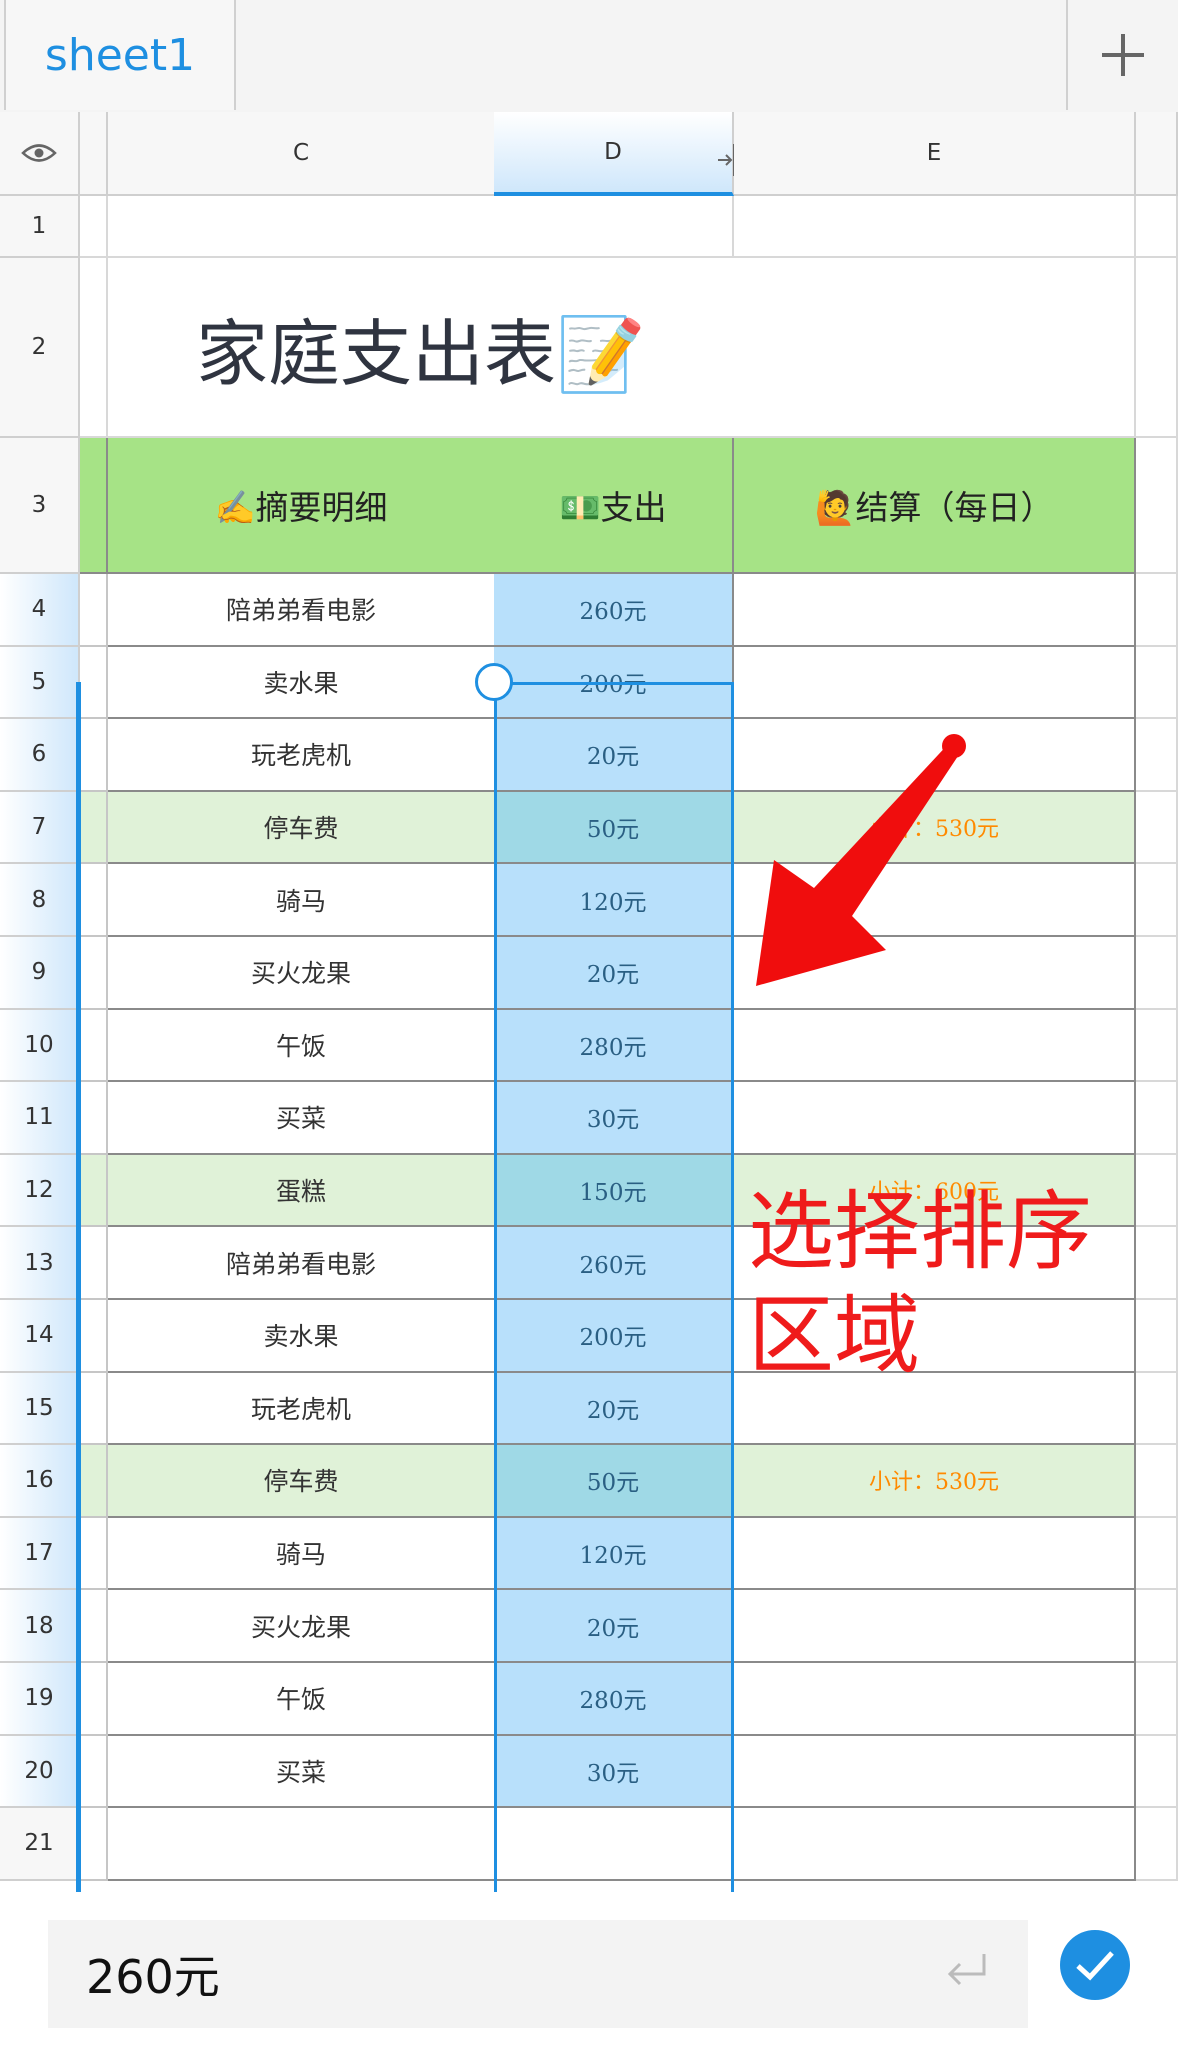 The image size is (1178, 2062). Describe the element at coordinates (1157, 683) in the screenshot. I see `cell-f5` at that location.